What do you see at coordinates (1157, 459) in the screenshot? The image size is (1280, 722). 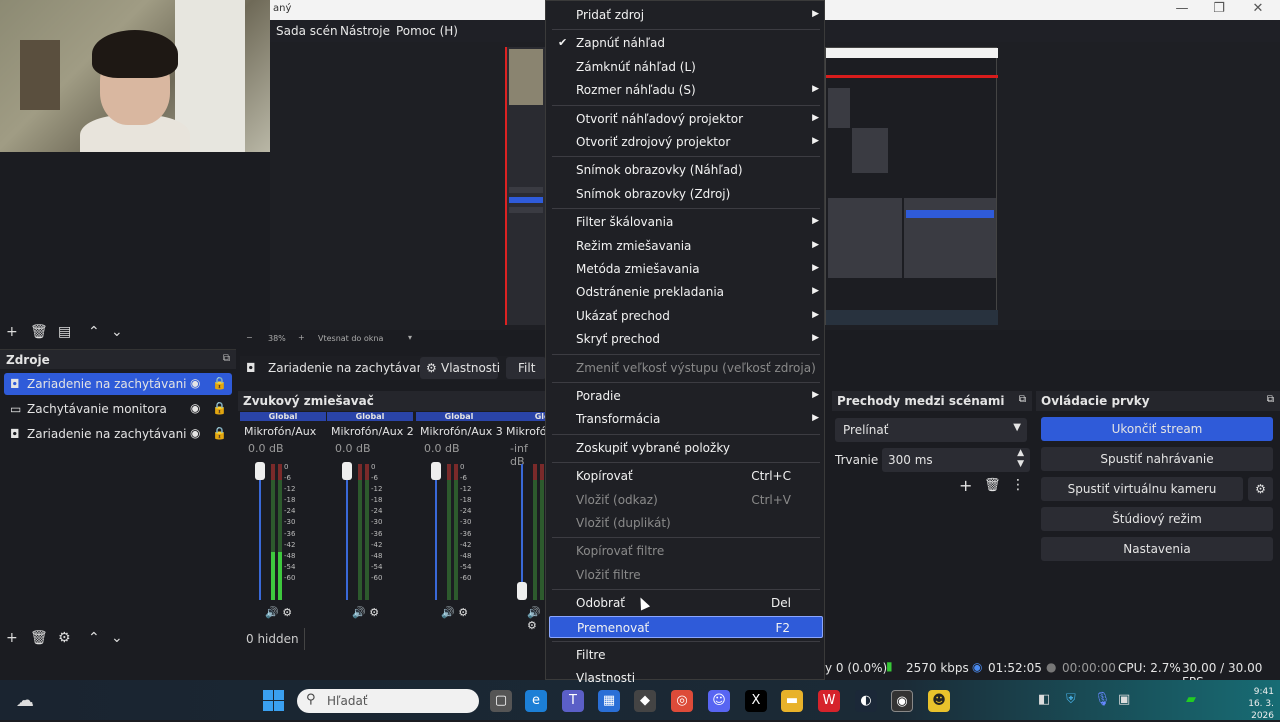 I see `start-recording-button: Spustiť nahrávanie` at bounding box center [1157, 459].